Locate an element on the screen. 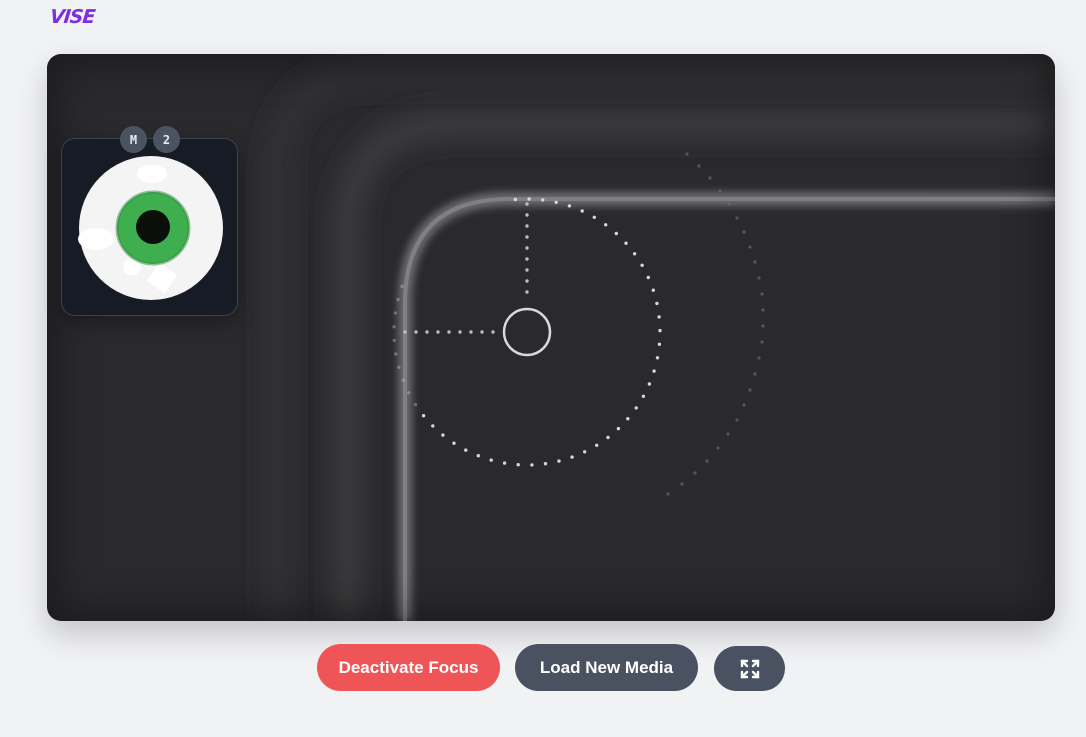 This screenshot has height=737, width=1086. mode-badge: M is located at coordinates (133, 139).